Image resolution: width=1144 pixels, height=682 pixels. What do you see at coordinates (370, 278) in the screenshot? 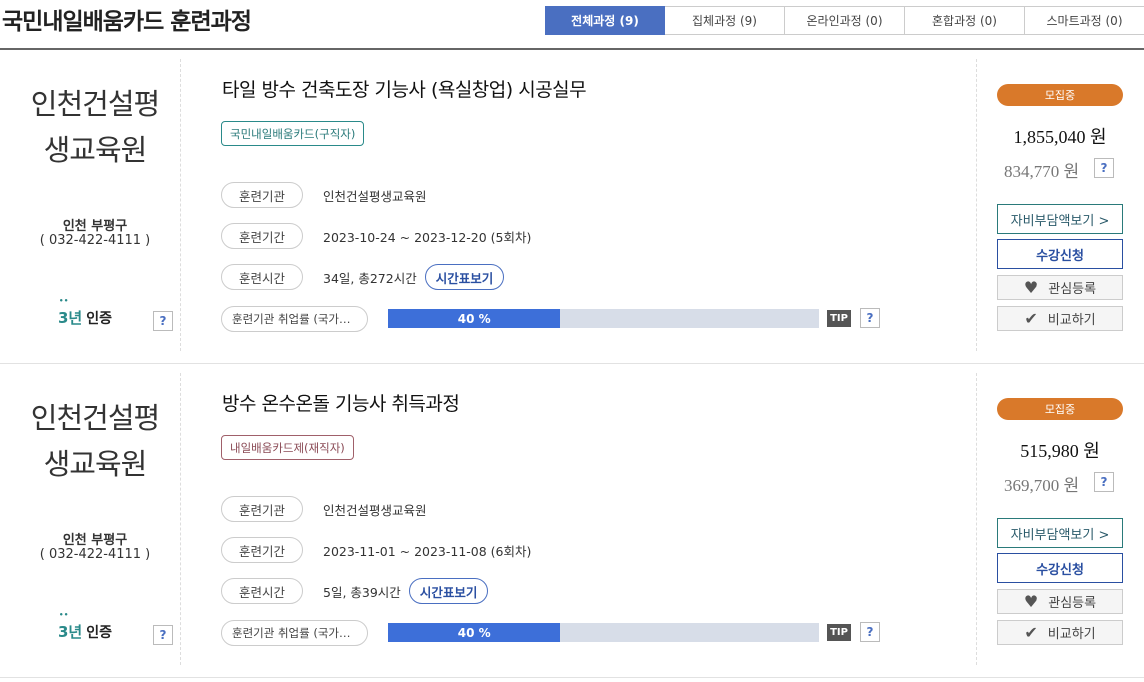
I see `hours-value: 34일, 총272시간` at bounding box center [370, 278].